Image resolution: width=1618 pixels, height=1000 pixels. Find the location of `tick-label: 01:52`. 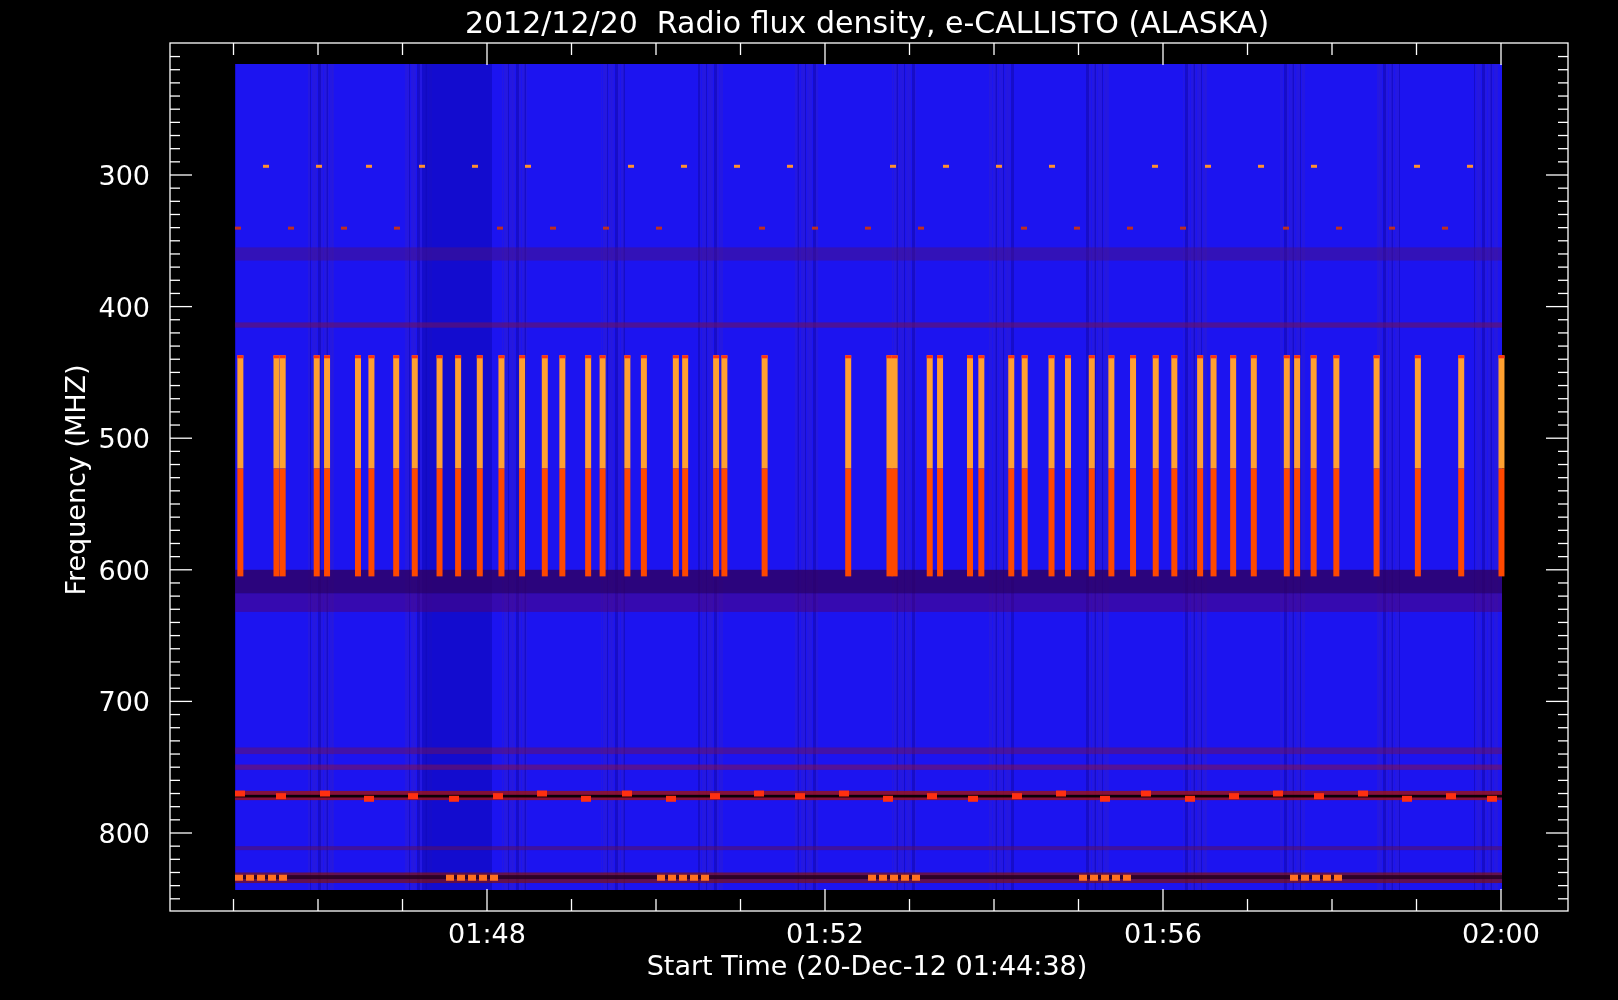

tick-label: 01:52 is located at coordinates (825, 933).